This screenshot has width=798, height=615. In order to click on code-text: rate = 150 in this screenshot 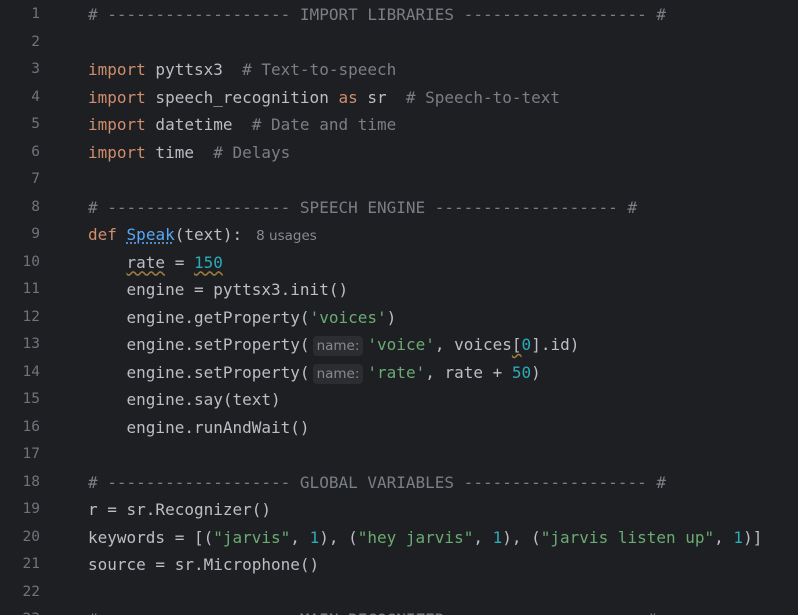, I will do `click(155, 263)`.